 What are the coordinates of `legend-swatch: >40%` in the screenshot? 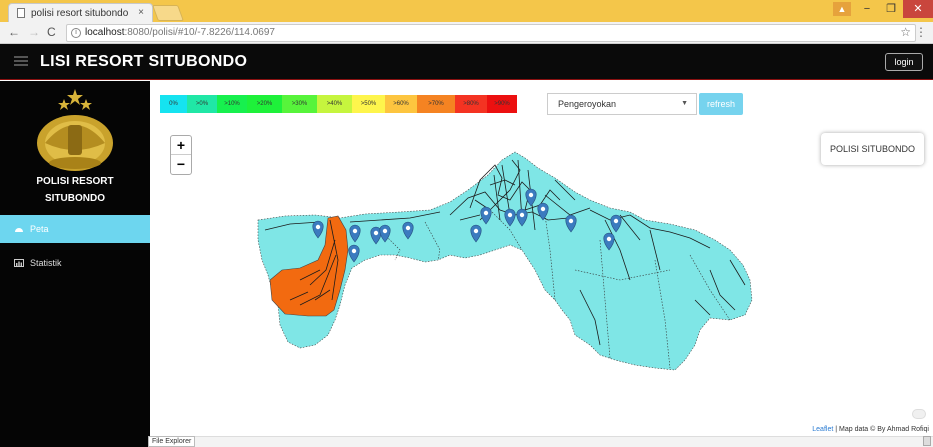 It's located at (334, 104).